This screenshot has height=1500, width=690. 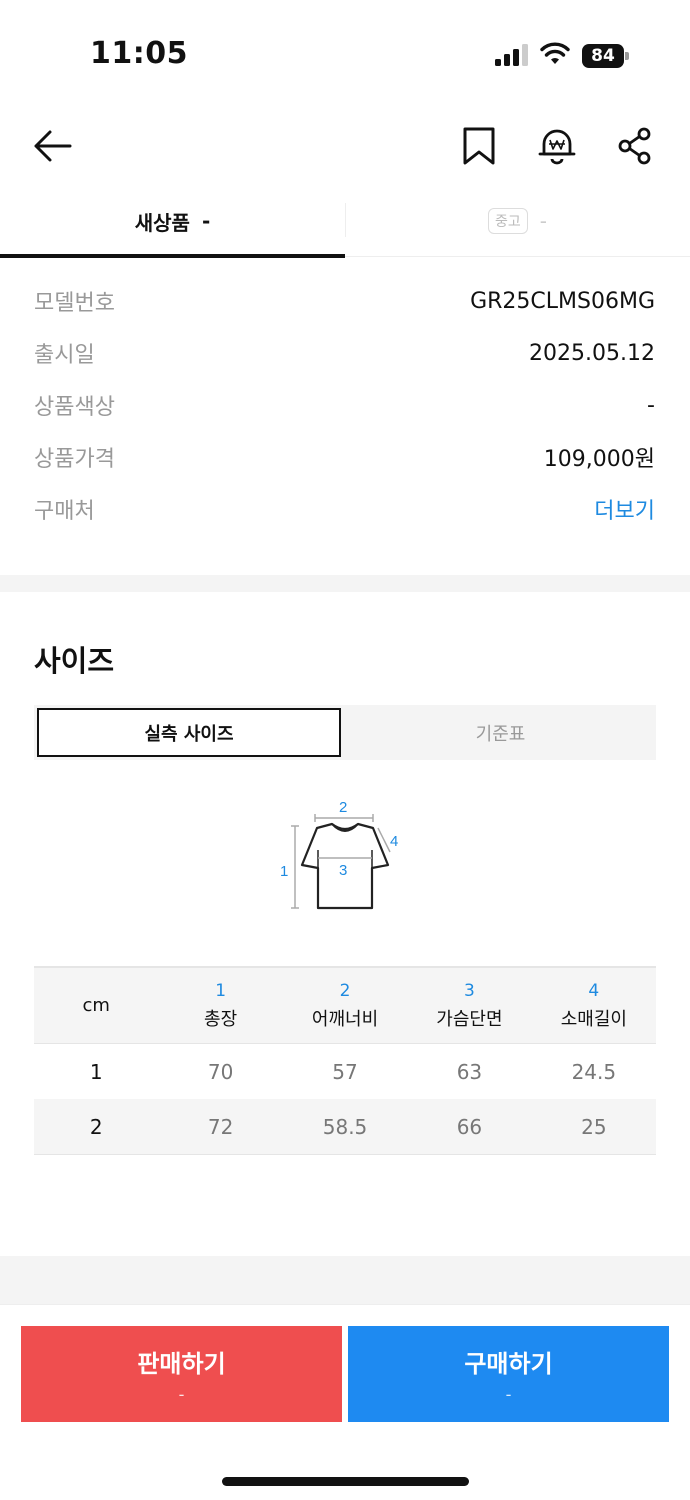 What do you see at coordinates (96, 1071) in the screenshot?
I see `size-cell: 1` at bounding box center [96, 1071].